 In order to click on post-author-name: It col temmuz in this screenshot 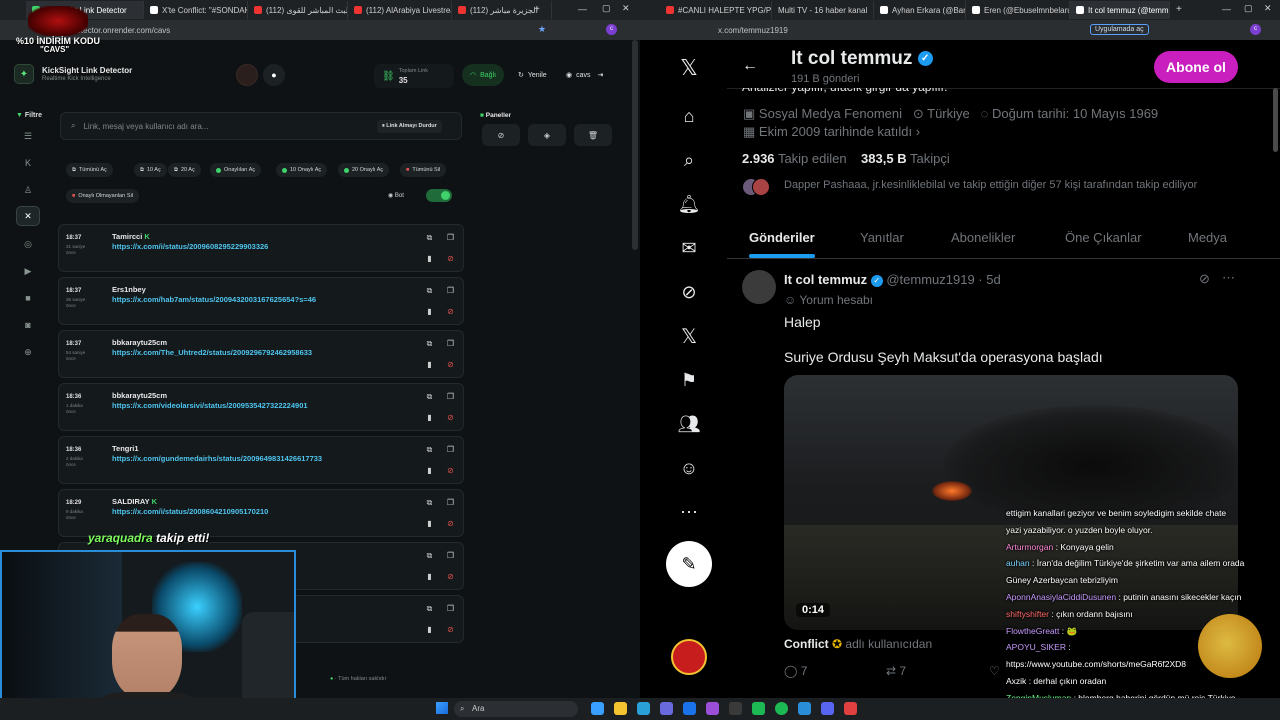, I will do `click(825, 279)`.